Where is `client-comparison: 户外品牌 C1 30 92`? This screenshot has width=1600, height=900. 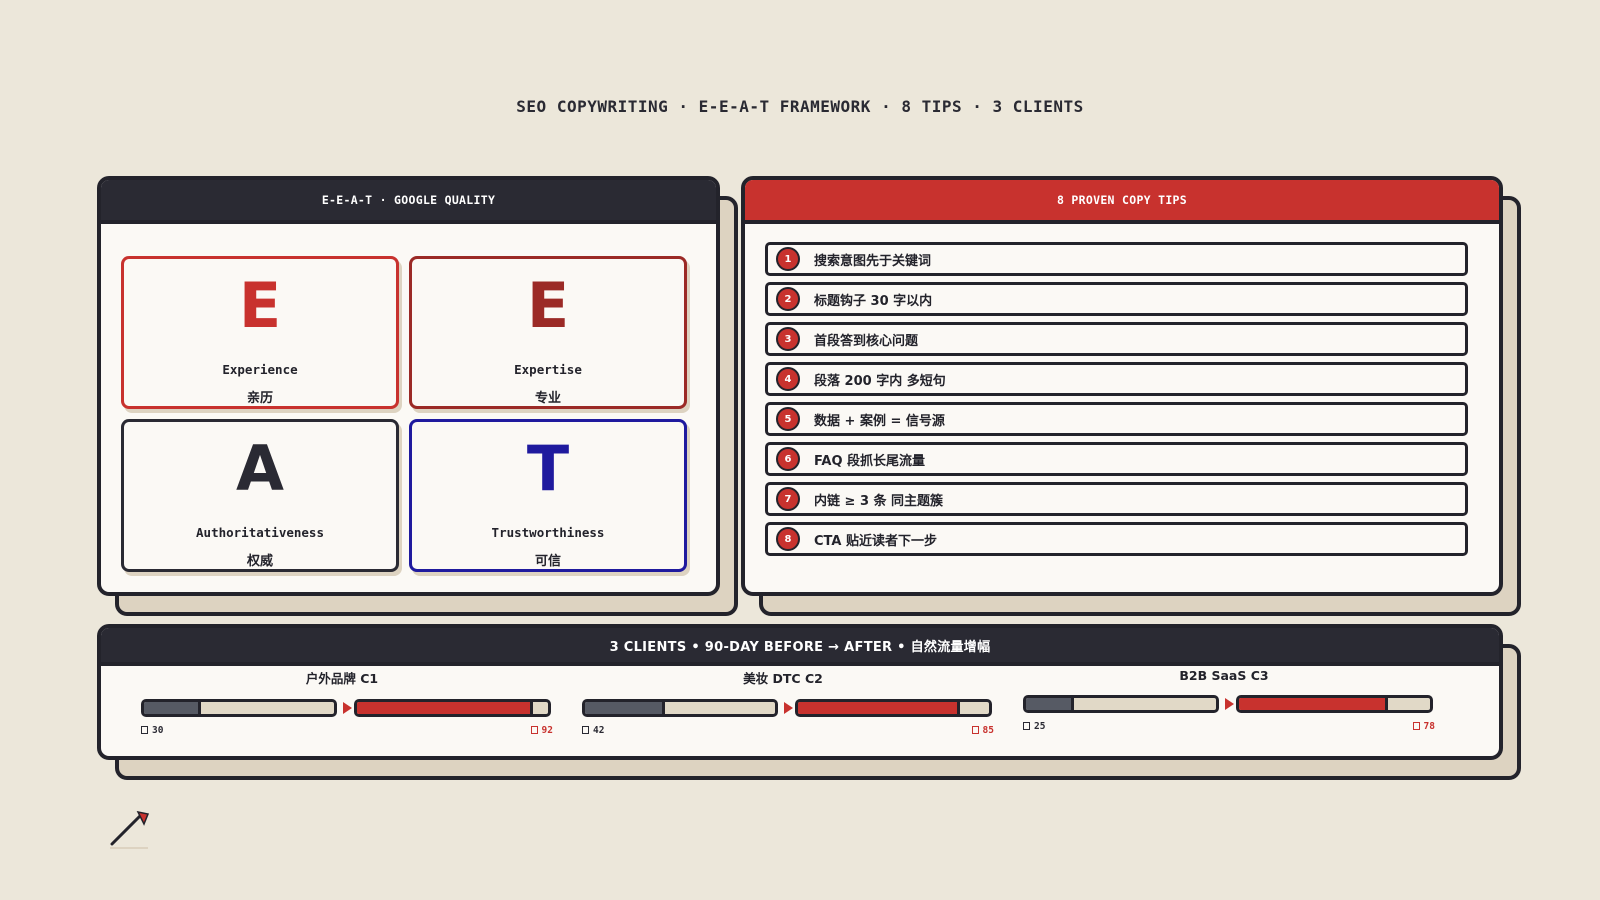
client-comparison: 户外品牌 C1 30 92 is located at coordinates (347, 703).